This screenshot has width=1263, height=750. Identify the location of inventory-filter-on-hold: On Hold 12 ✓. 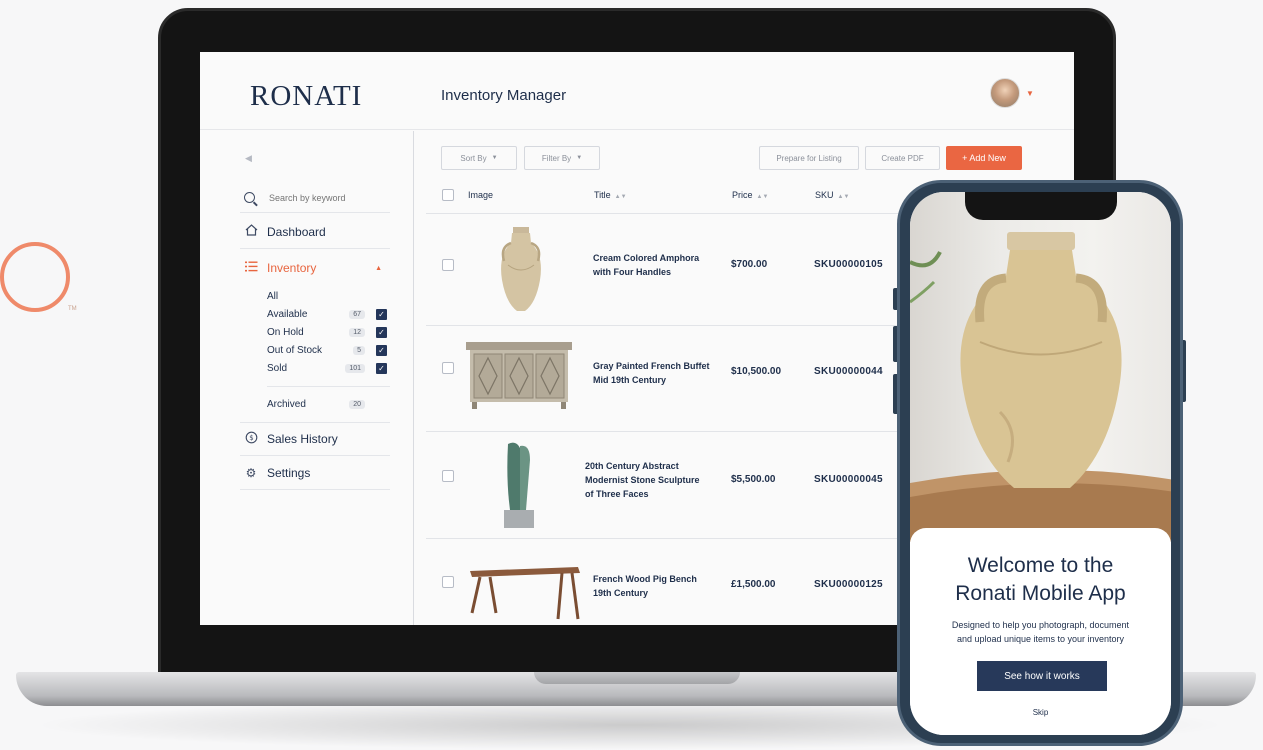
(328, 332).